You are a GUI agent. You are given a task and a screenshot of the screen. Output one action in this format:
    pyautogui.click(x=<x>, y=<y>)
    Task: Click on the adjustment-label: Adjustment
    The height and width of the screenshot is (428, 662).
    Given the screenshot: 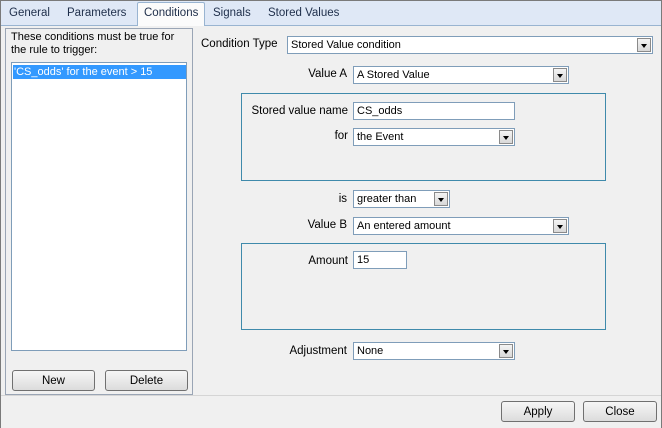 What is the action you would take?
    pyautogui.click(x=318, y=351)
    